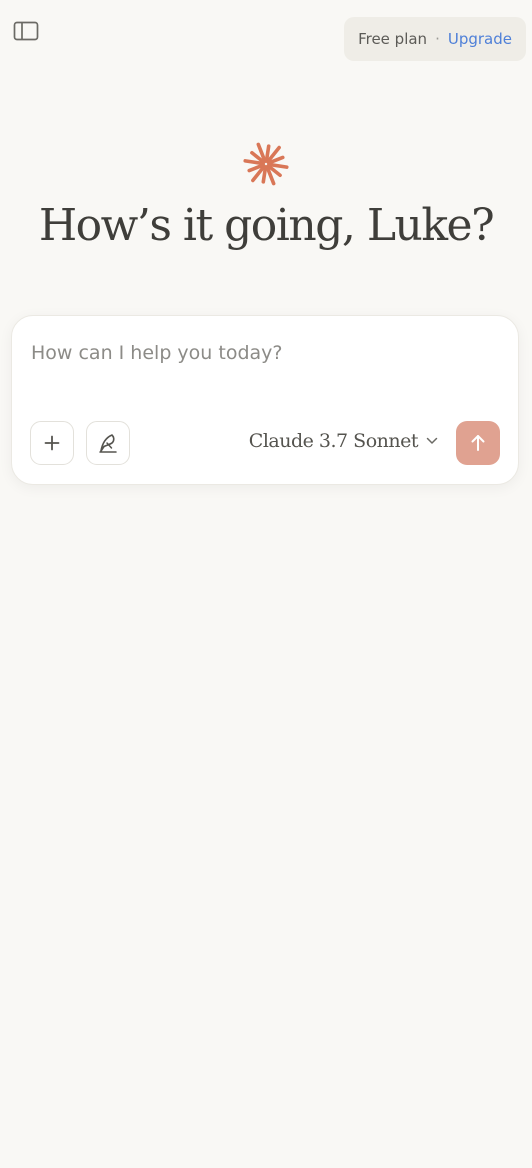 Image resolution: width=532 pixels, height=1168 pixels. I want to click on plus-icon, so click(52, 443).